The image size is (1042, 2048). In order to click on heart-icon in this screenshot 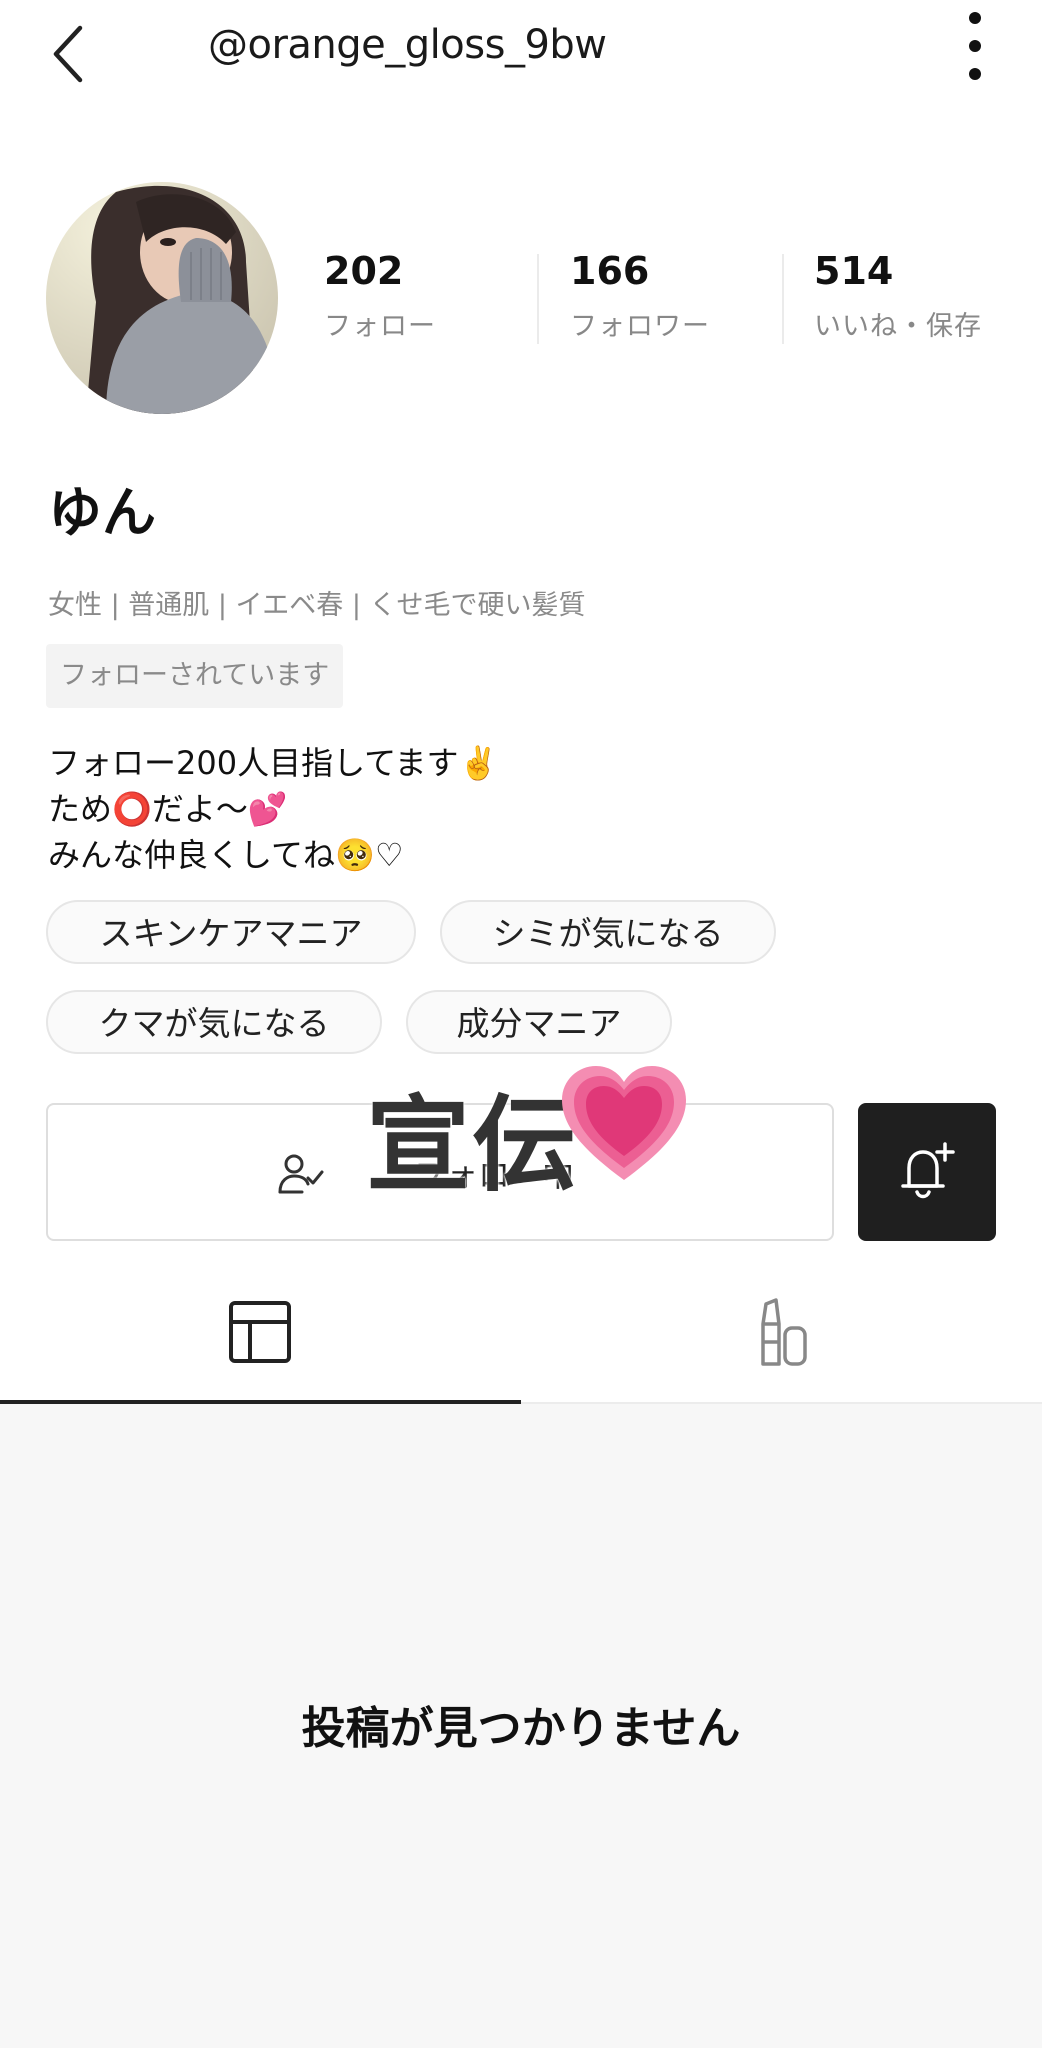, I will do `click(624, 1123)`.